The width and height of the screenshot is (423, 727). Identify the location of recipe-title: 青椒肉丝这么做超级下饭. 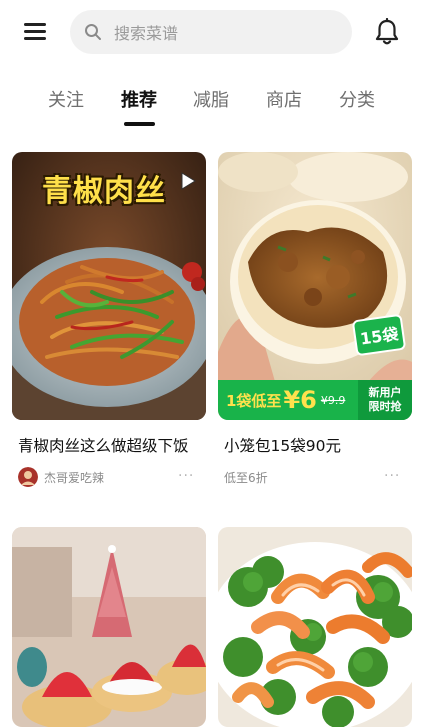
(103, 445).